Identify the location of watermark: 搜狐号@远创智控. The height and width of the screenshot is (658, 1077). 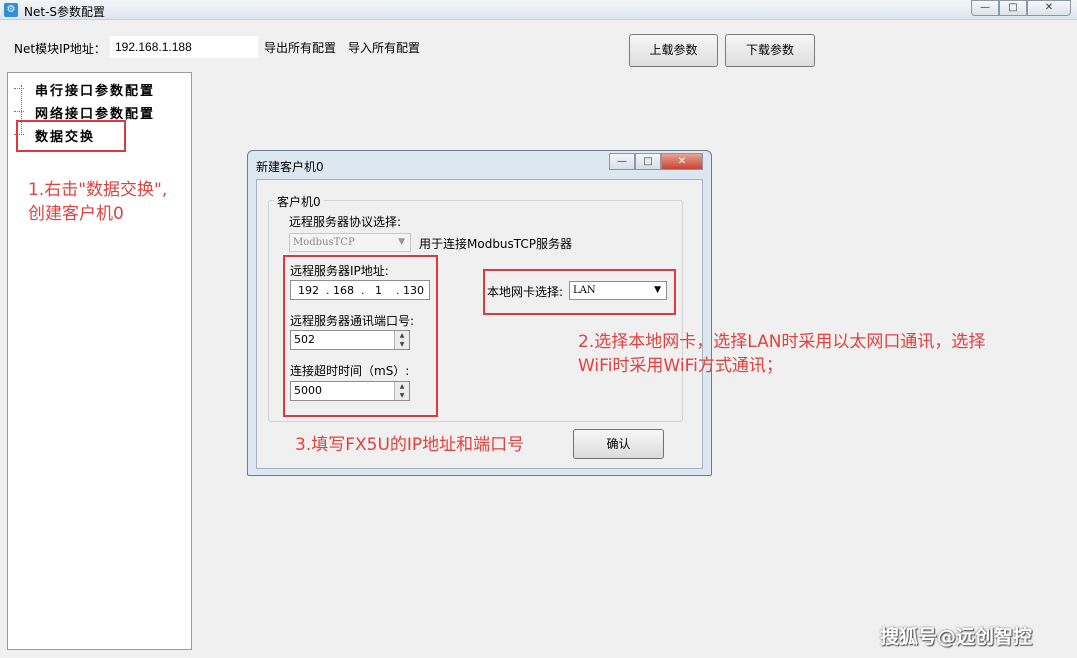
(956, 637).